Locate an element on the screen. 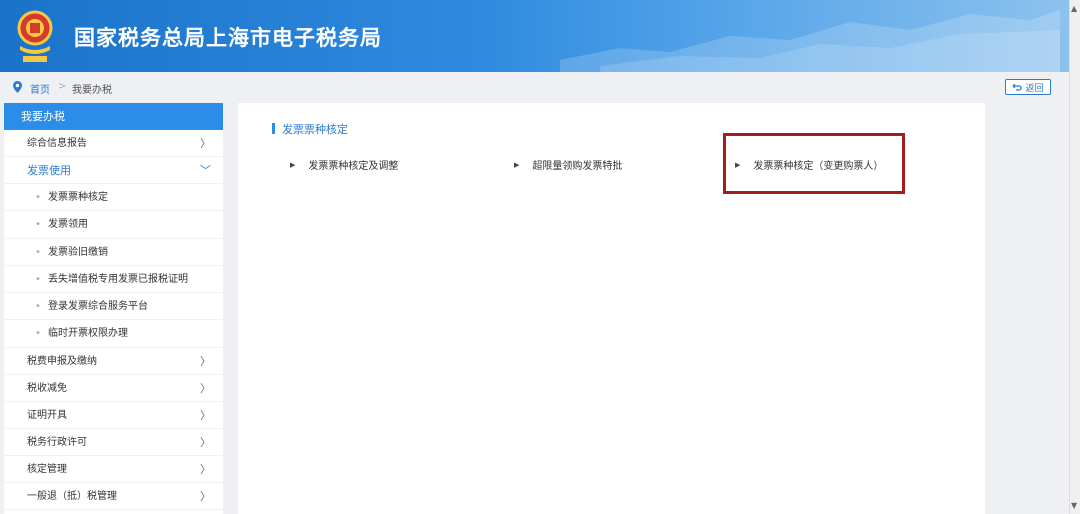 The width and height of the screenshot is (1080, 514). sidebar-item-info-report: 综合信息报告 〉 is located at coordinates (113, 143).